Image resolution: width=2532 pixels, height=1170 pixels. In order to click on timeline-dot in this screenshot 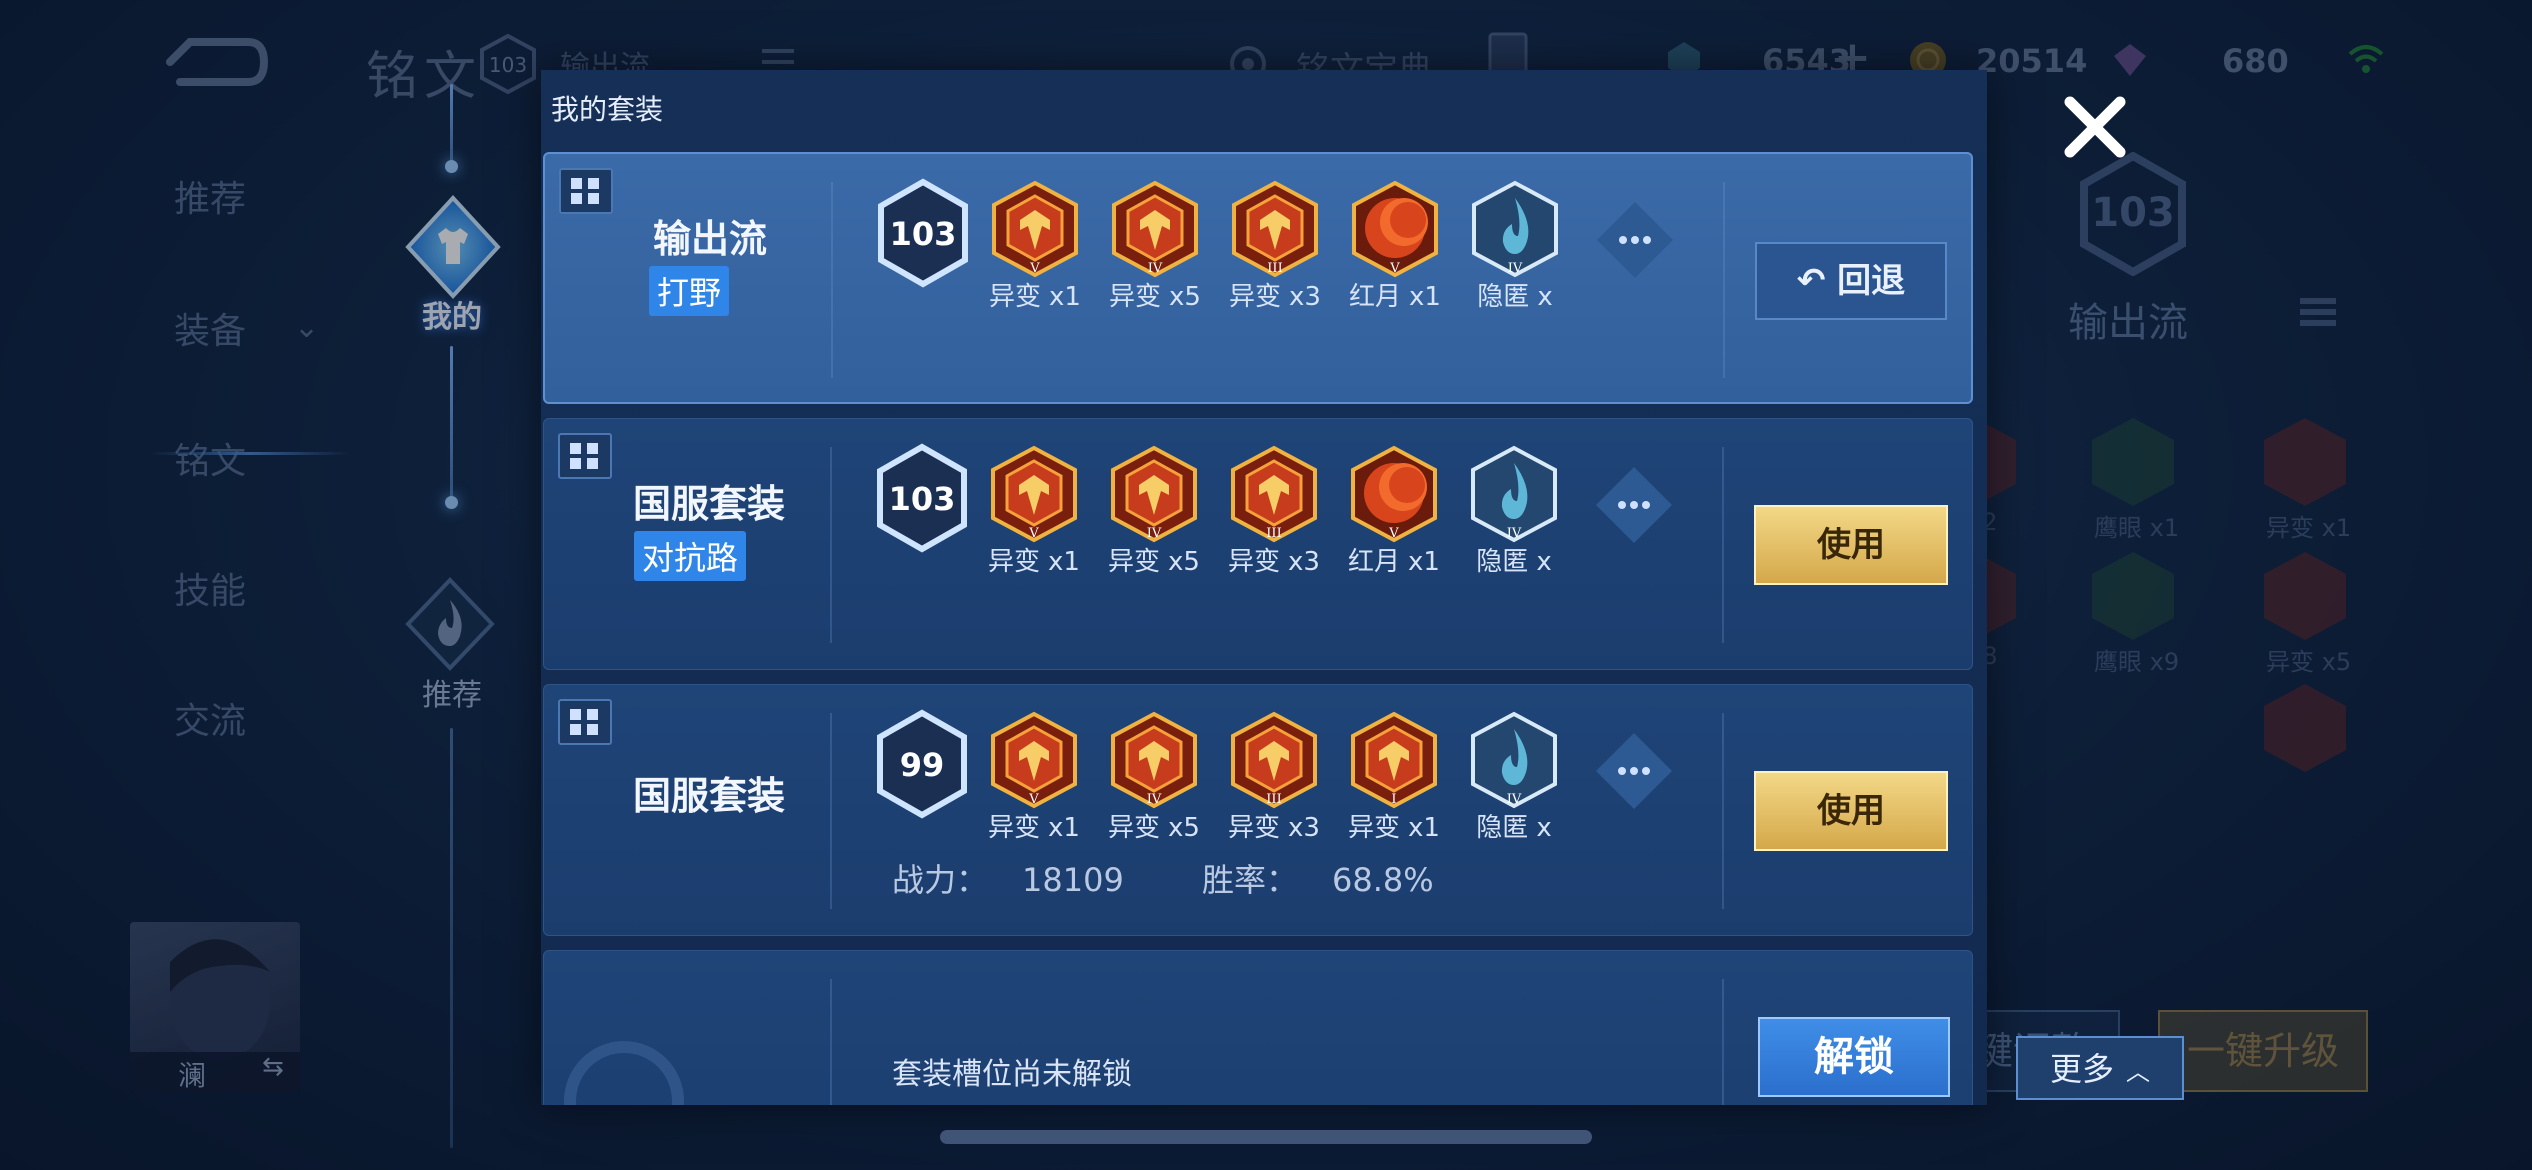, I will do `click(451, 166)`.